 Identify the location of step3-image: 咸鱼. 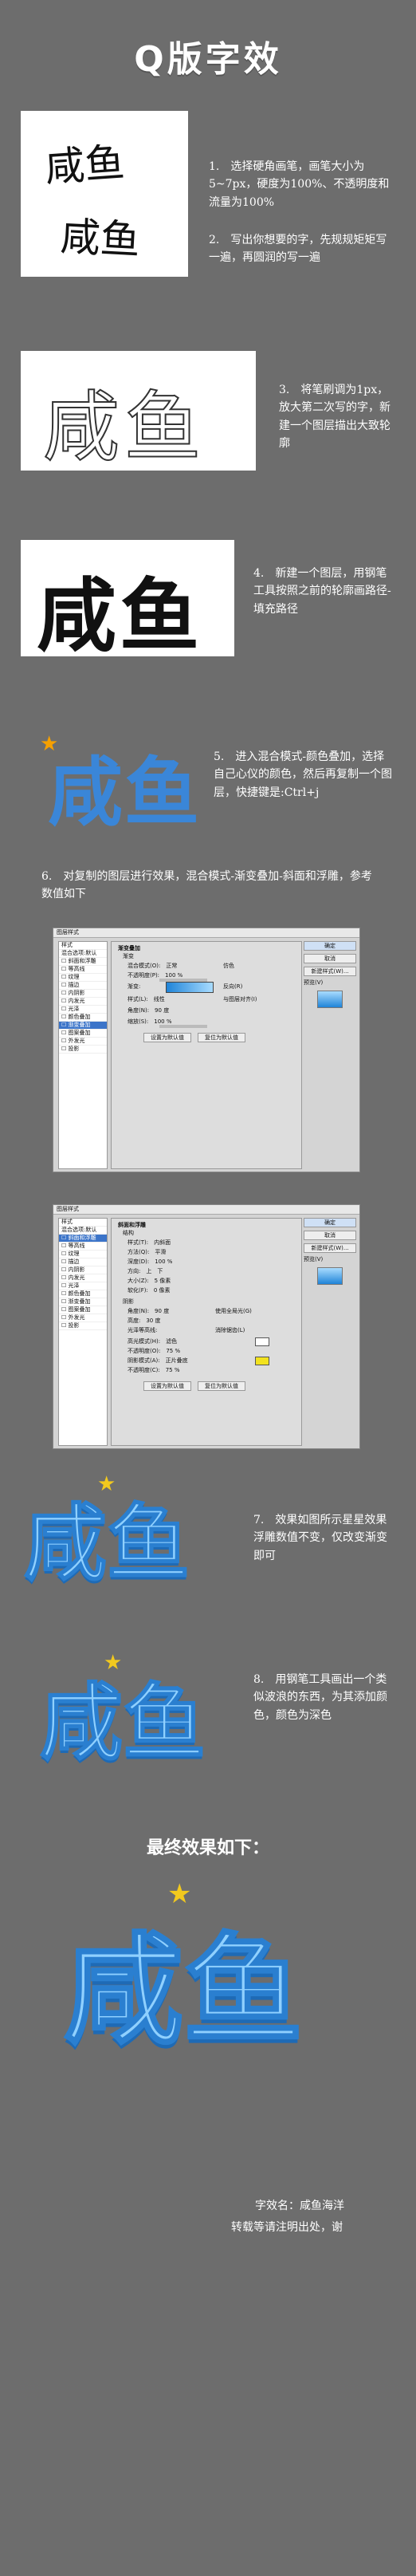
(138, 412).